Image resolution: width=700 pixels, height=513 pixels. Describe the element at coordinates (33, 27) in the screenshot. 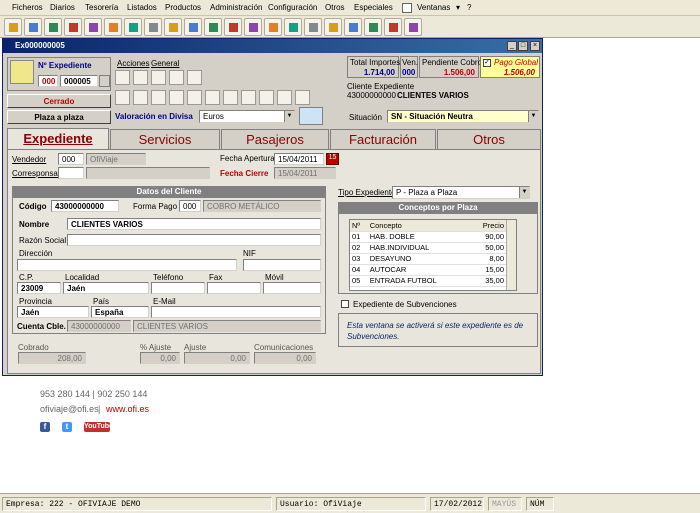

I see `print-icon` at that location.